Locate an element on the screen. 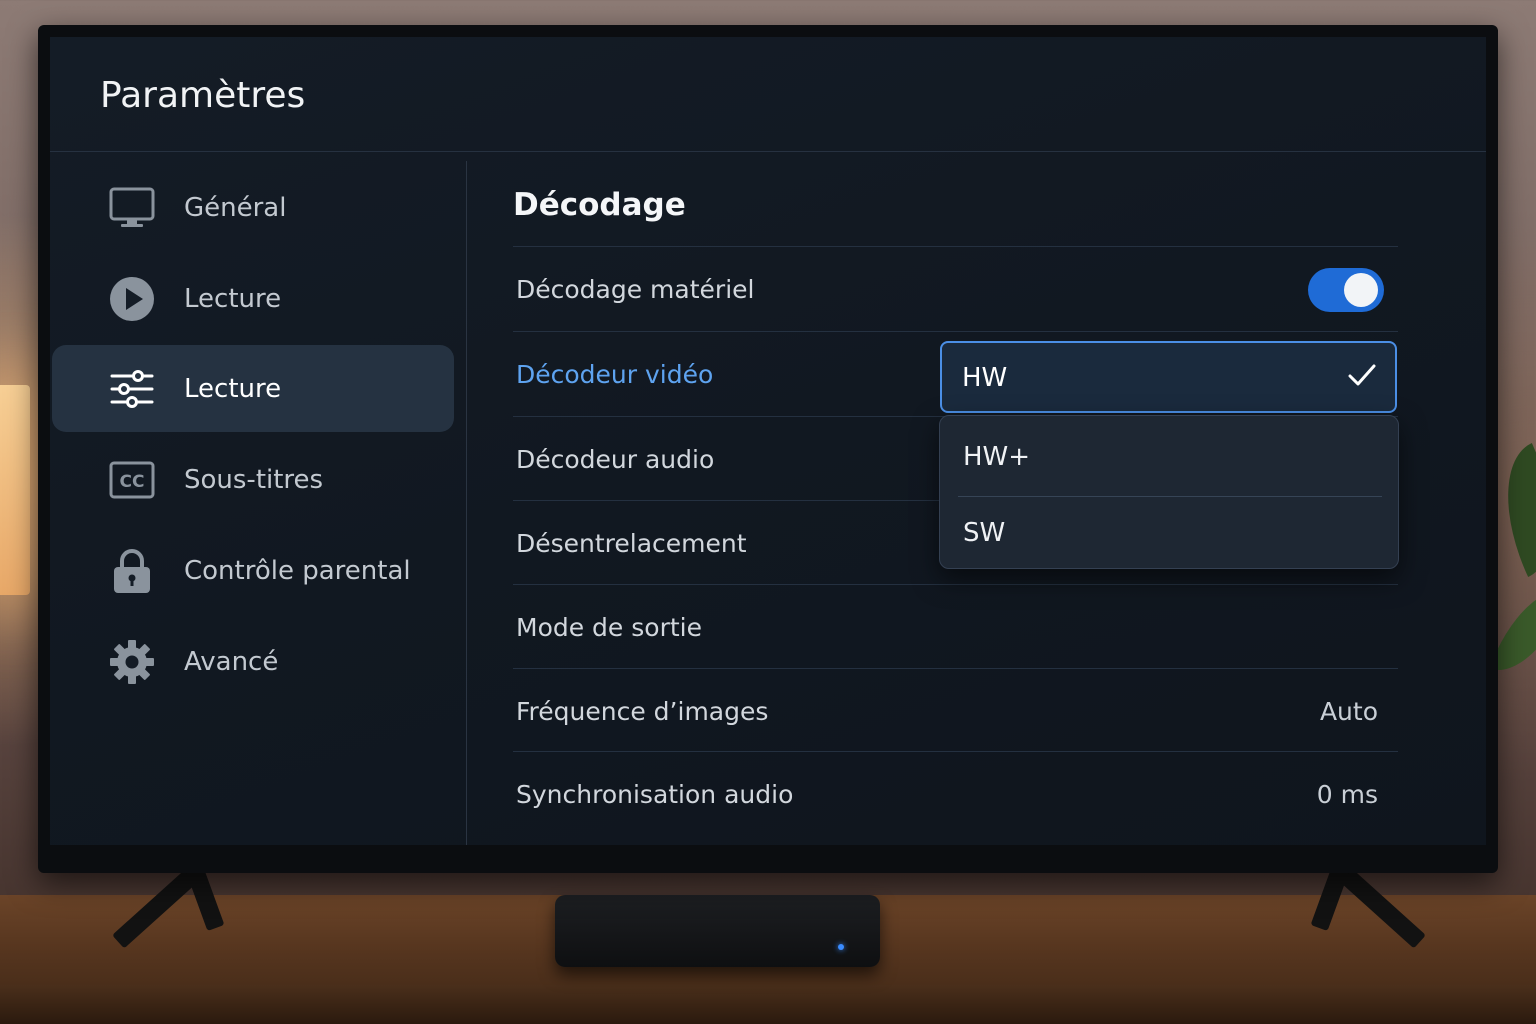  sidebar-item-advanced: Avancé is located at coordinates (253, 661).